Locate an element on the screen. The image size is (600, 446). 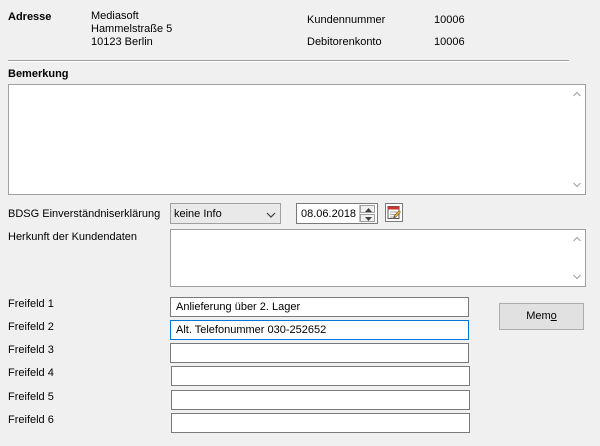
free-field-3-label: Freifeld 3 is located at coordinates (31, 350).